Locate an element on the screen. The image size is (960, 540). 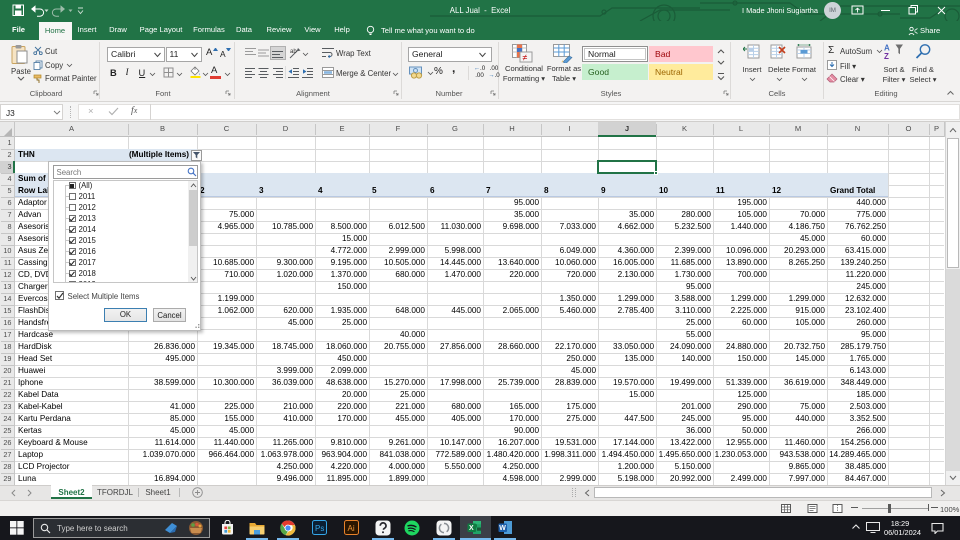
svg-text: Ps is located at coordinates (319, 528).